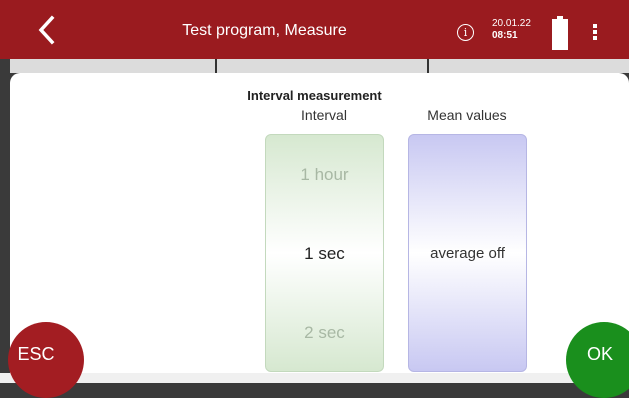 Image resolution: width=629 pixels, height=398 pixels. What do you see at coordinates (560, 33) in the screenshot?
I see `battery-full-icon` at bounding box center [560, 33].